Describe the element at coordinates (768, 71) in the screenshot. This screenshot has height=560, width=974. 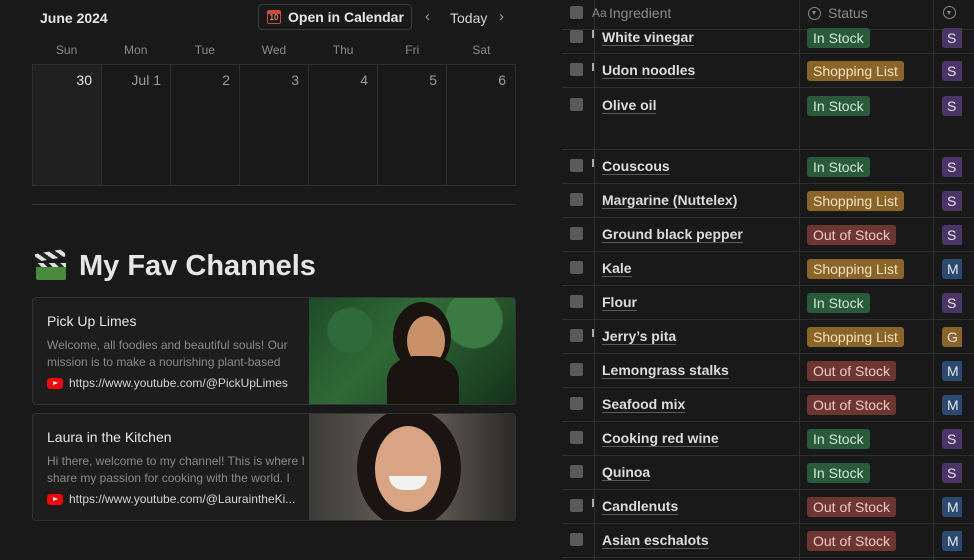
I see `table-row: Udon noodles Shopping List S` at that location.